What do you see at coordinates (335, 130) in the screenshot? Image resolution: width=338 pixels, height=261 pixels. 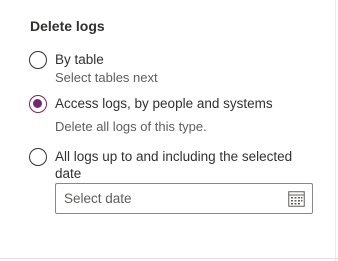 I see `panel-divider` at bounding box center [335, 130].